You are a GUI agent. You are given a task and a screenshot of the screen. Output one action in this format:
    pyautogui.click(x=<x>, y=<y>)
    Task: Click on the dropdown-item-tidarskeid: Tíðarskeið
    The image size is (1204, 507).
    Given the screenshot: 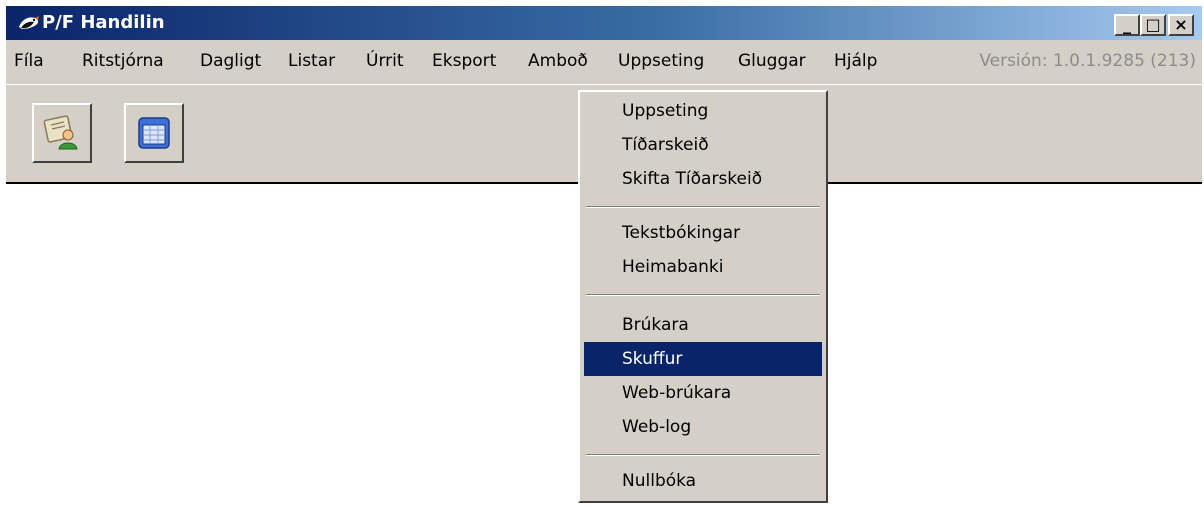 What is the action you would take?
    pyautogui.click(x=703, y=145)
    